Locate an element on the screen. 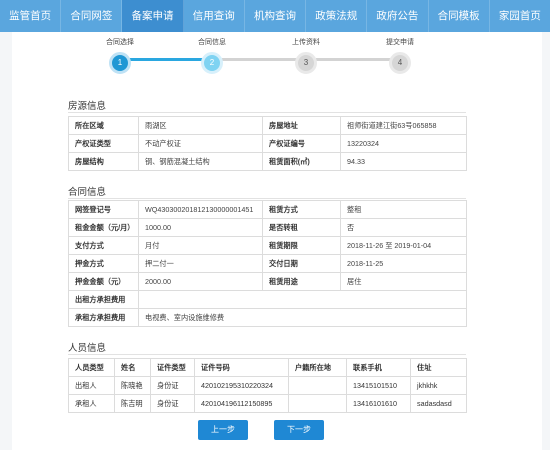  field-label: 所在区域 is located at coordinates (103, 125).